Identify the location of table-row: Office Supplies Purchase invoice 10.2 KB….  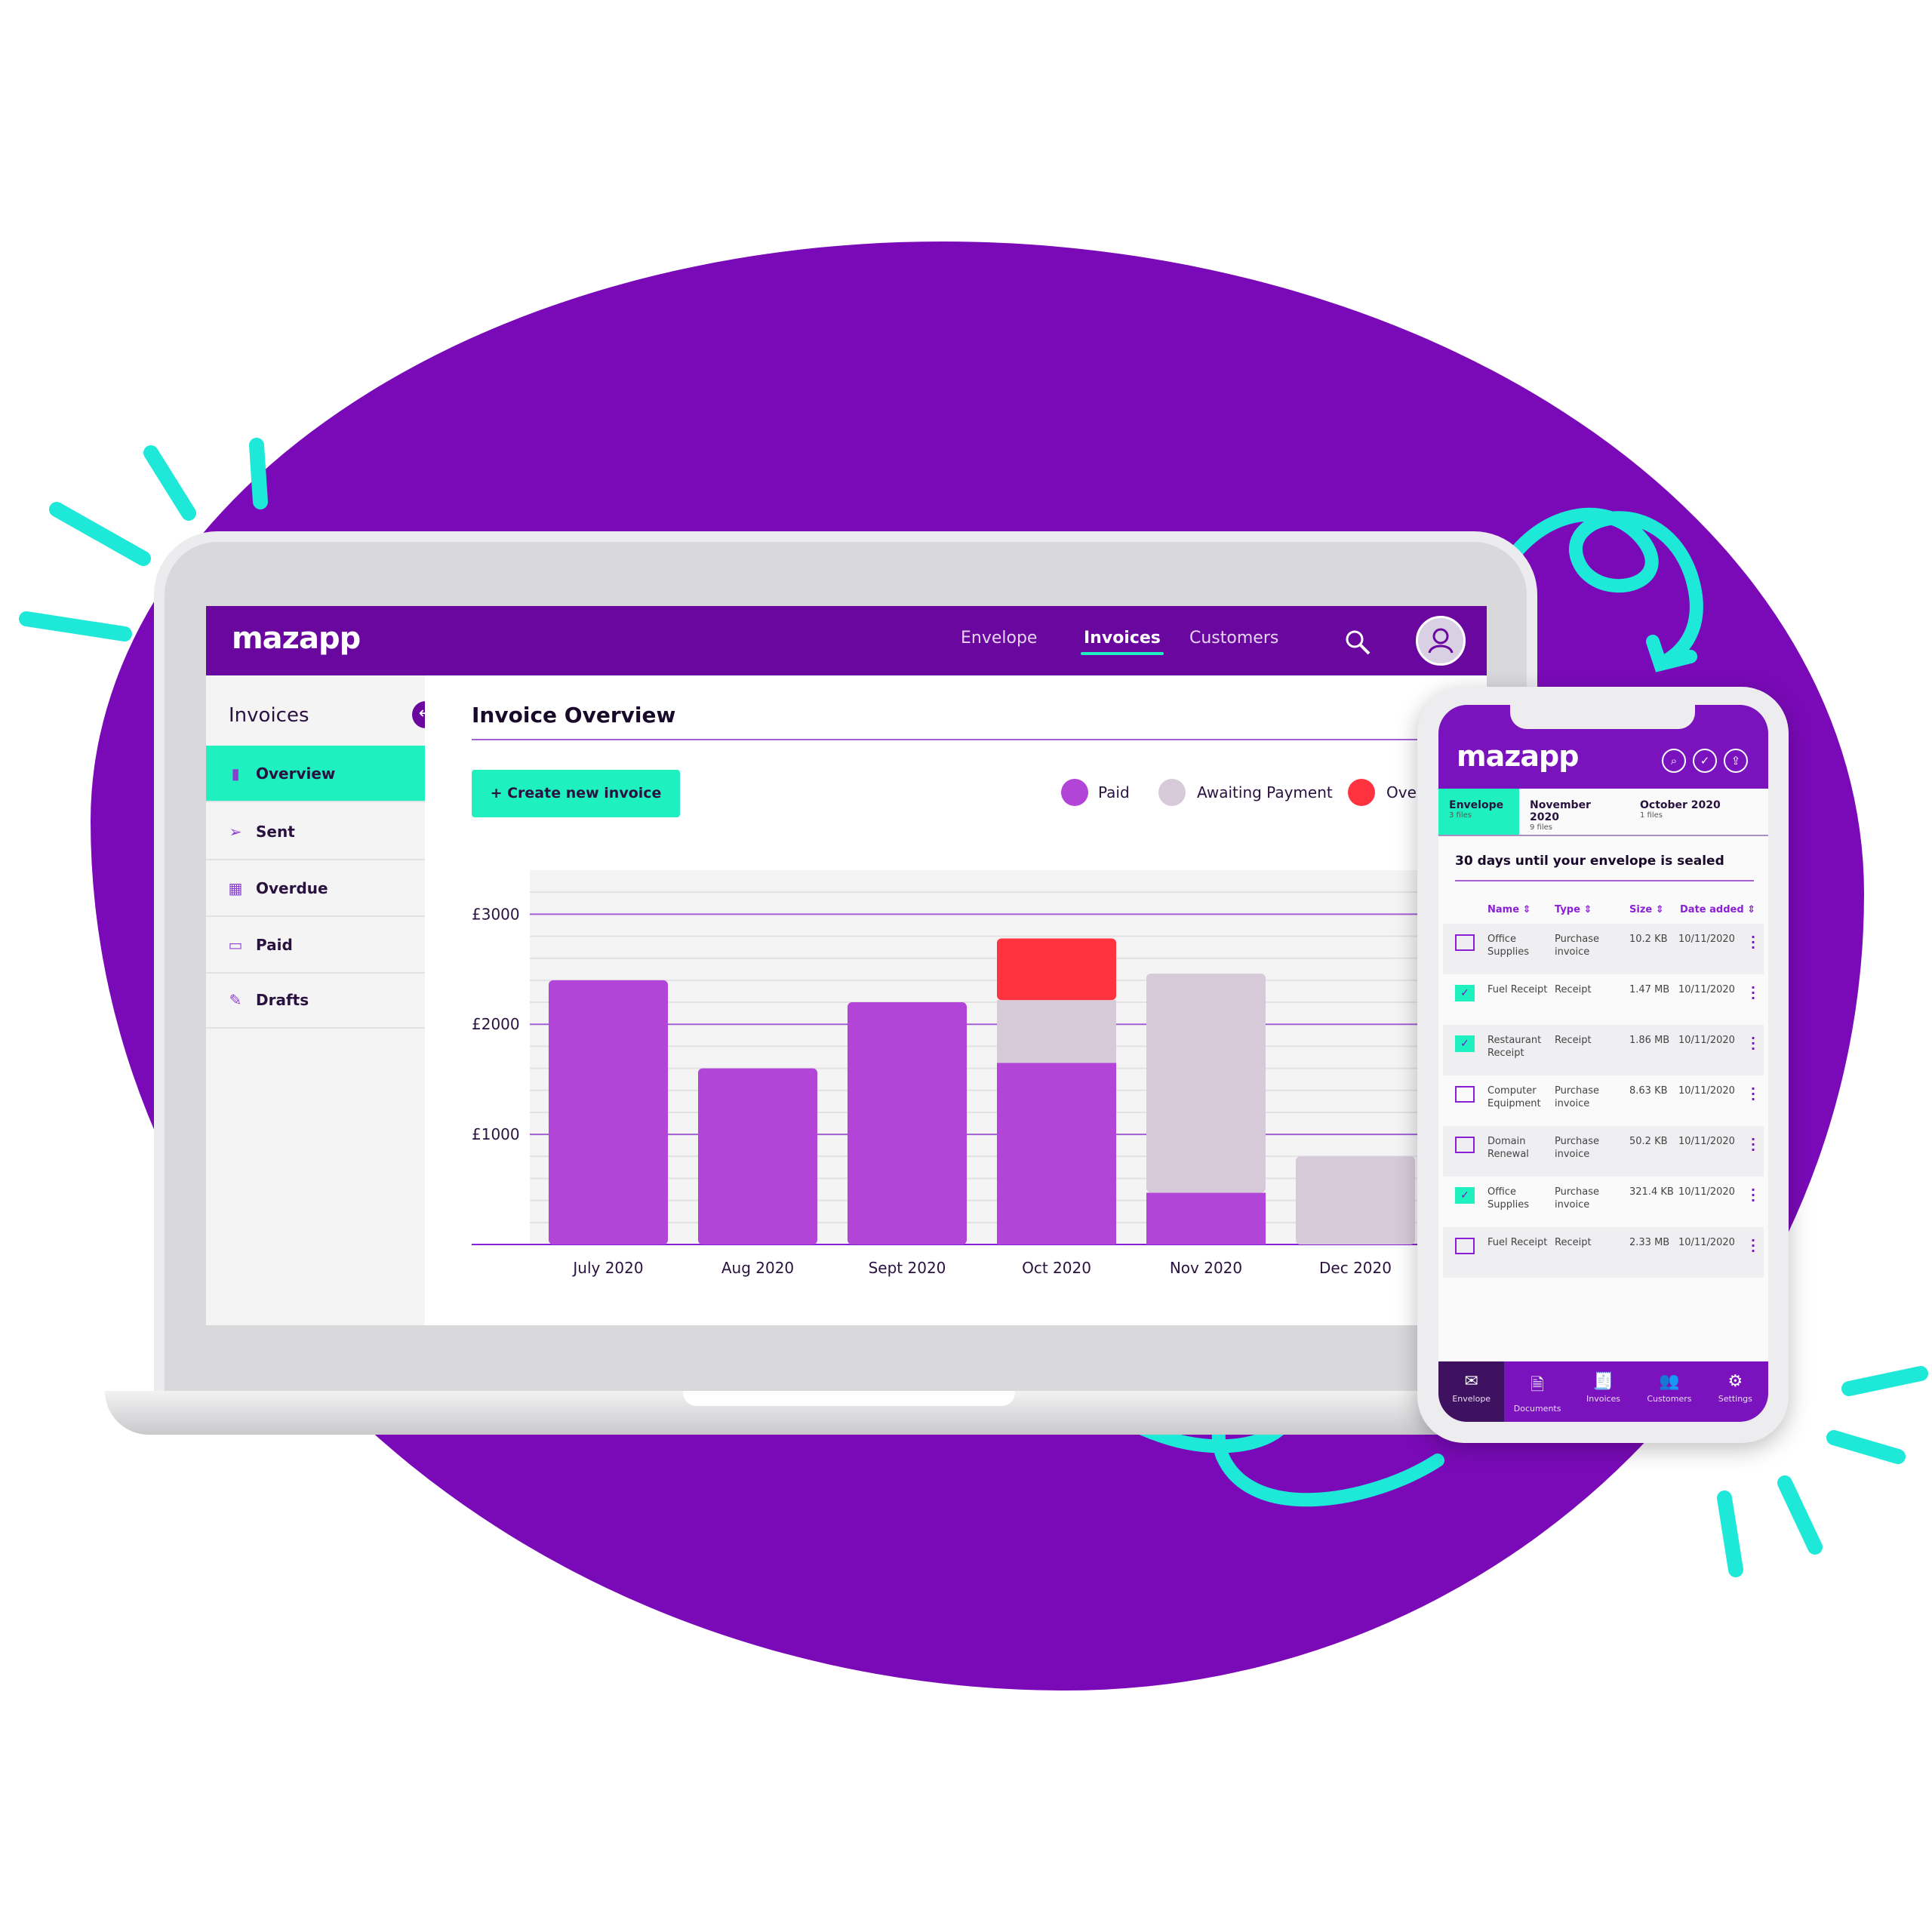
(1603, 949).